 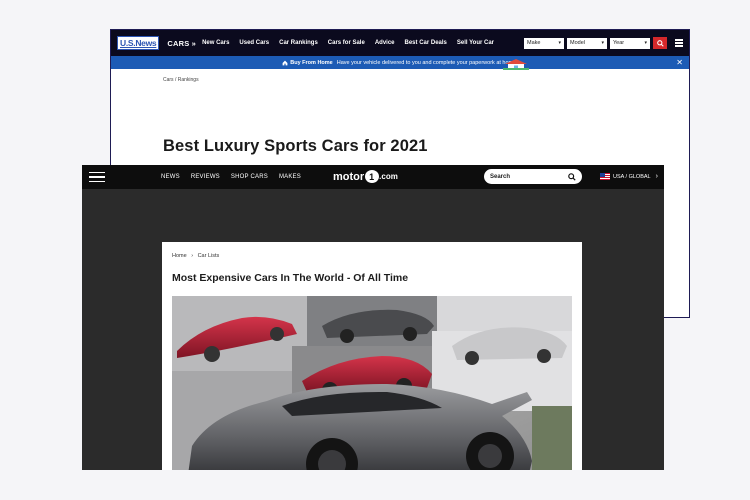 What do you see at coordinates (605, 176) in the screenshot?
I see `us-flag-icon` at bounding box center [605, 176].